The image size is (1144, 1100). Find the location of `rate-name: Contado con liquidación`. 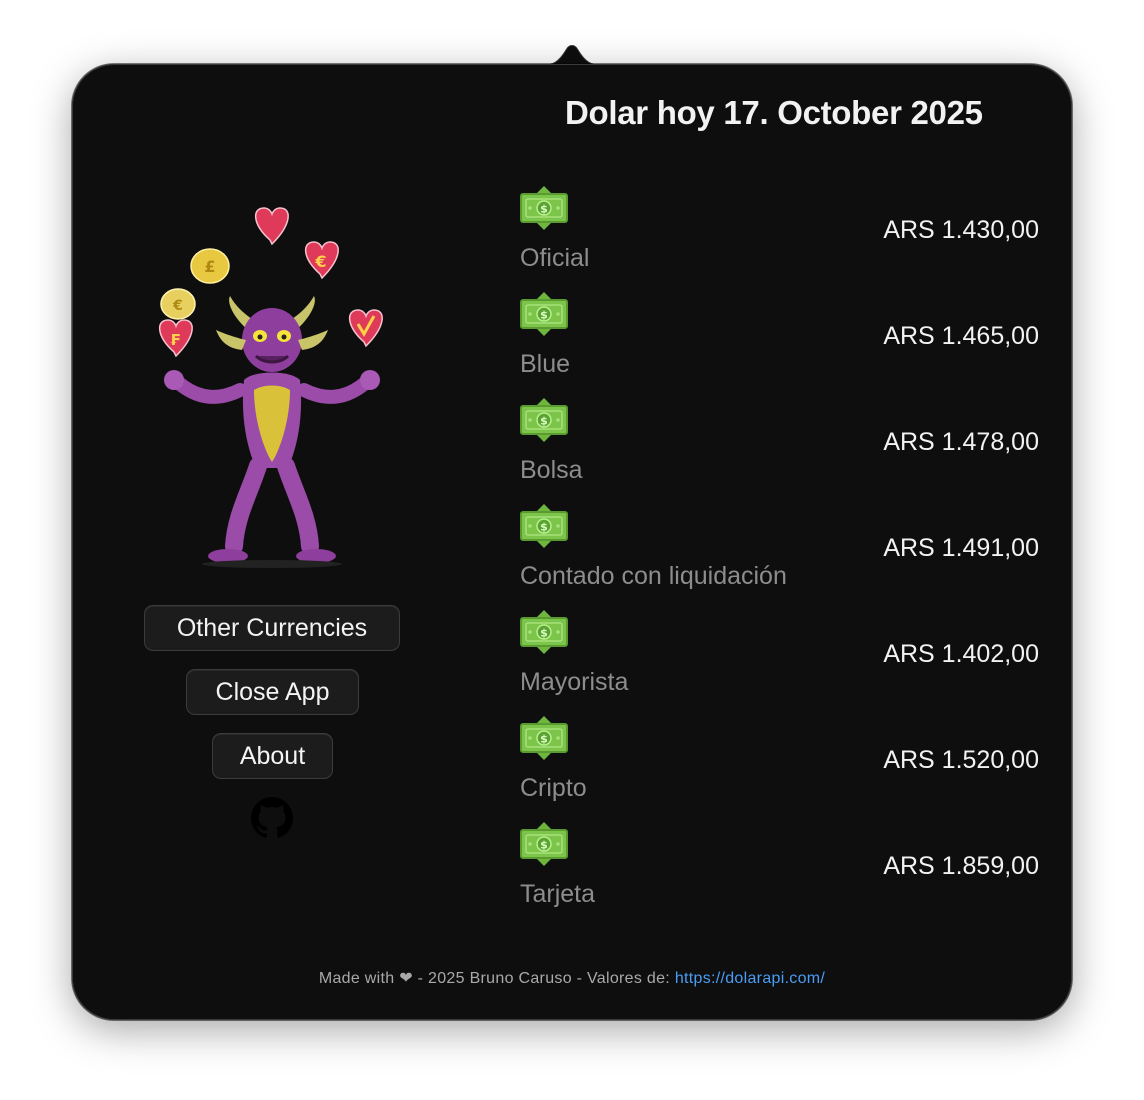

rate-name: Contado con liquidación is located at coordinates (653, 576).